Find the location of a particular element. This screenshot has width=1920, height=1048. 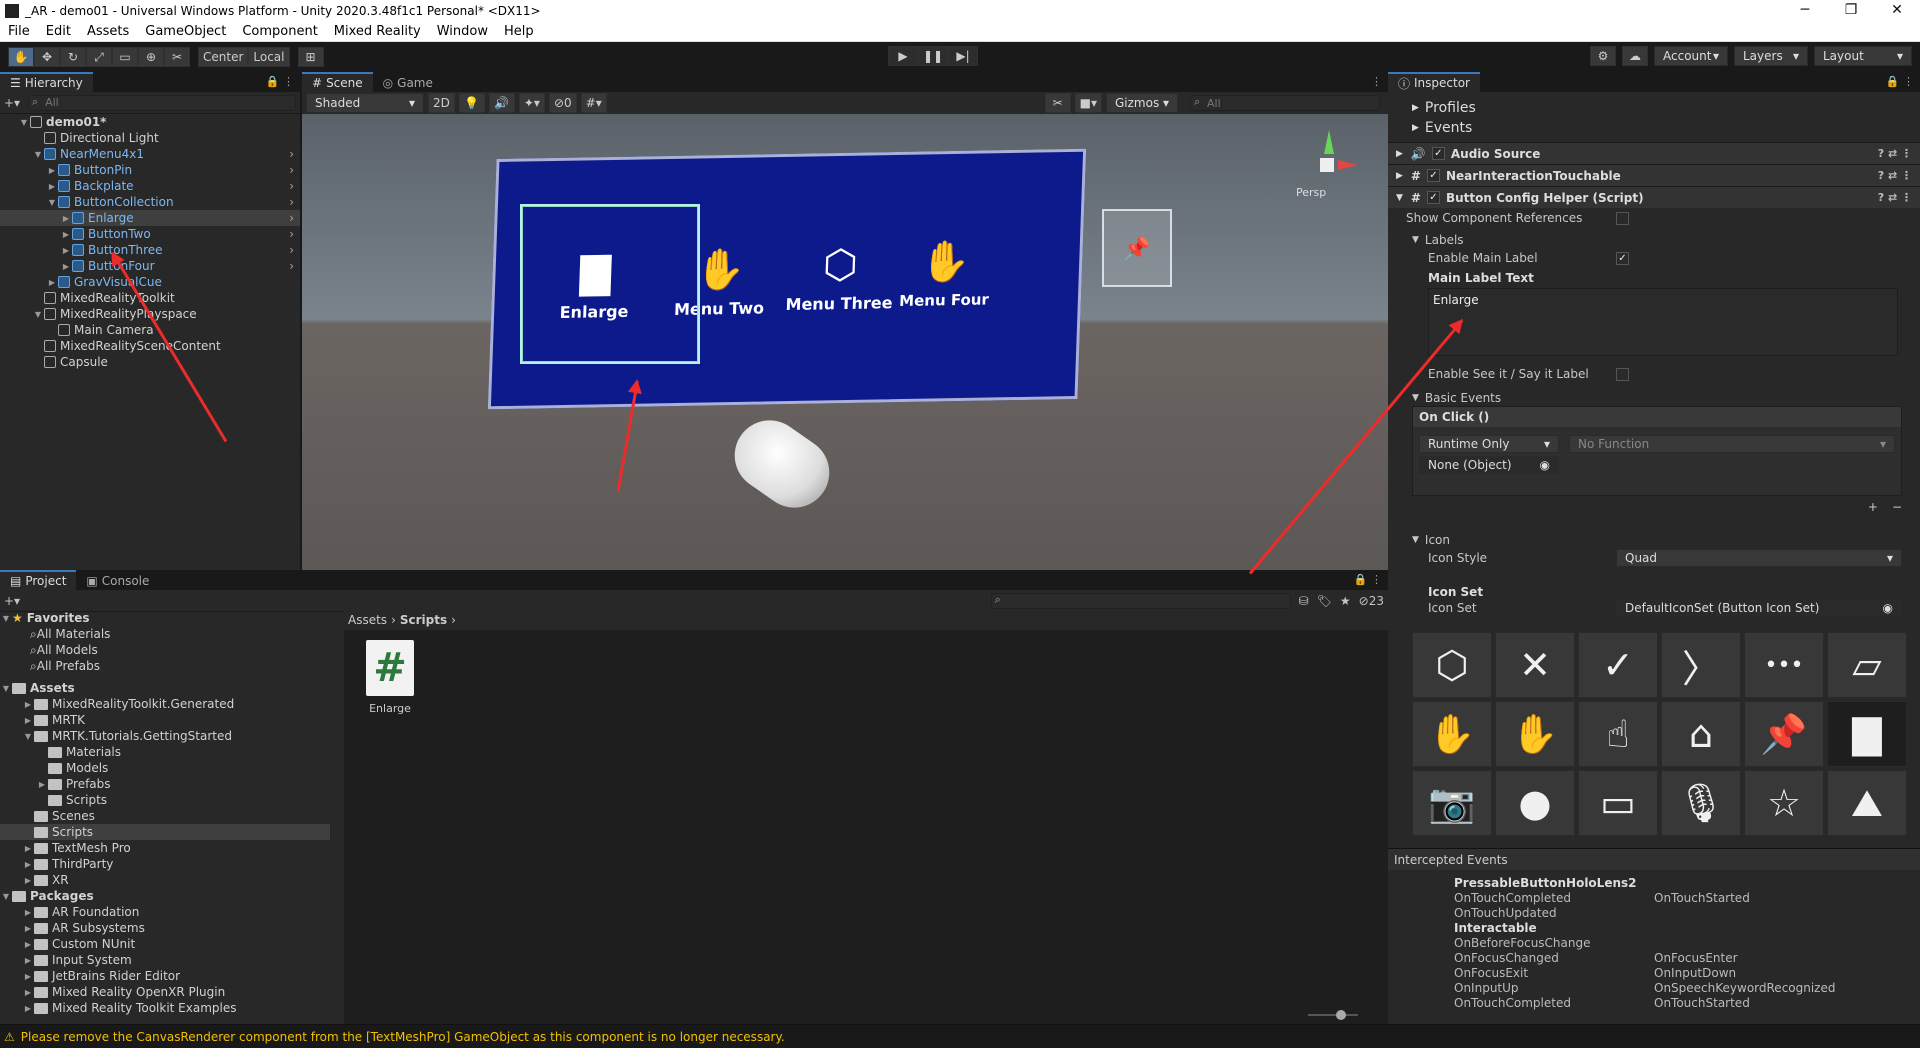

asset-folder-item: ▶ ThirdParty is located at coordinates (165, 864).